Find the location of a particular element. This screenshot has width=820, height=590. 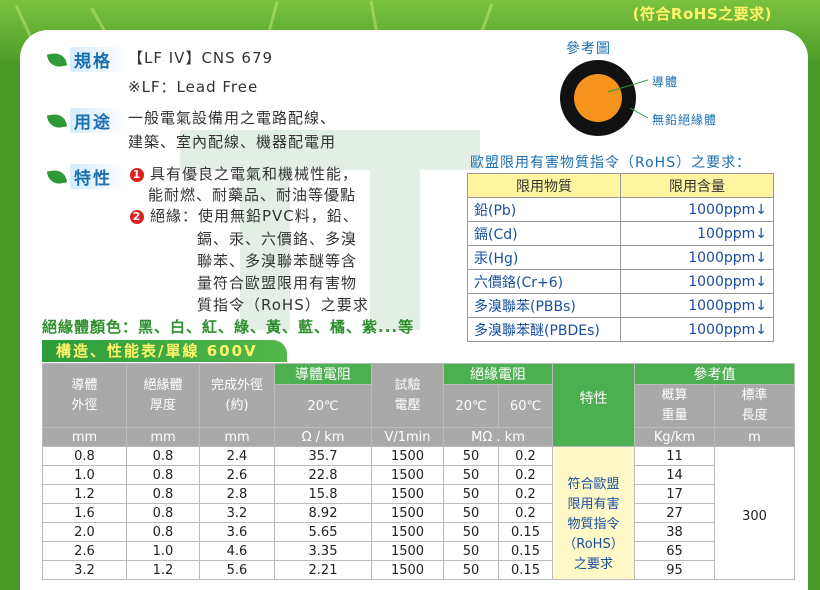

conductor-label: 導體 is located at coordinates (665, 82).